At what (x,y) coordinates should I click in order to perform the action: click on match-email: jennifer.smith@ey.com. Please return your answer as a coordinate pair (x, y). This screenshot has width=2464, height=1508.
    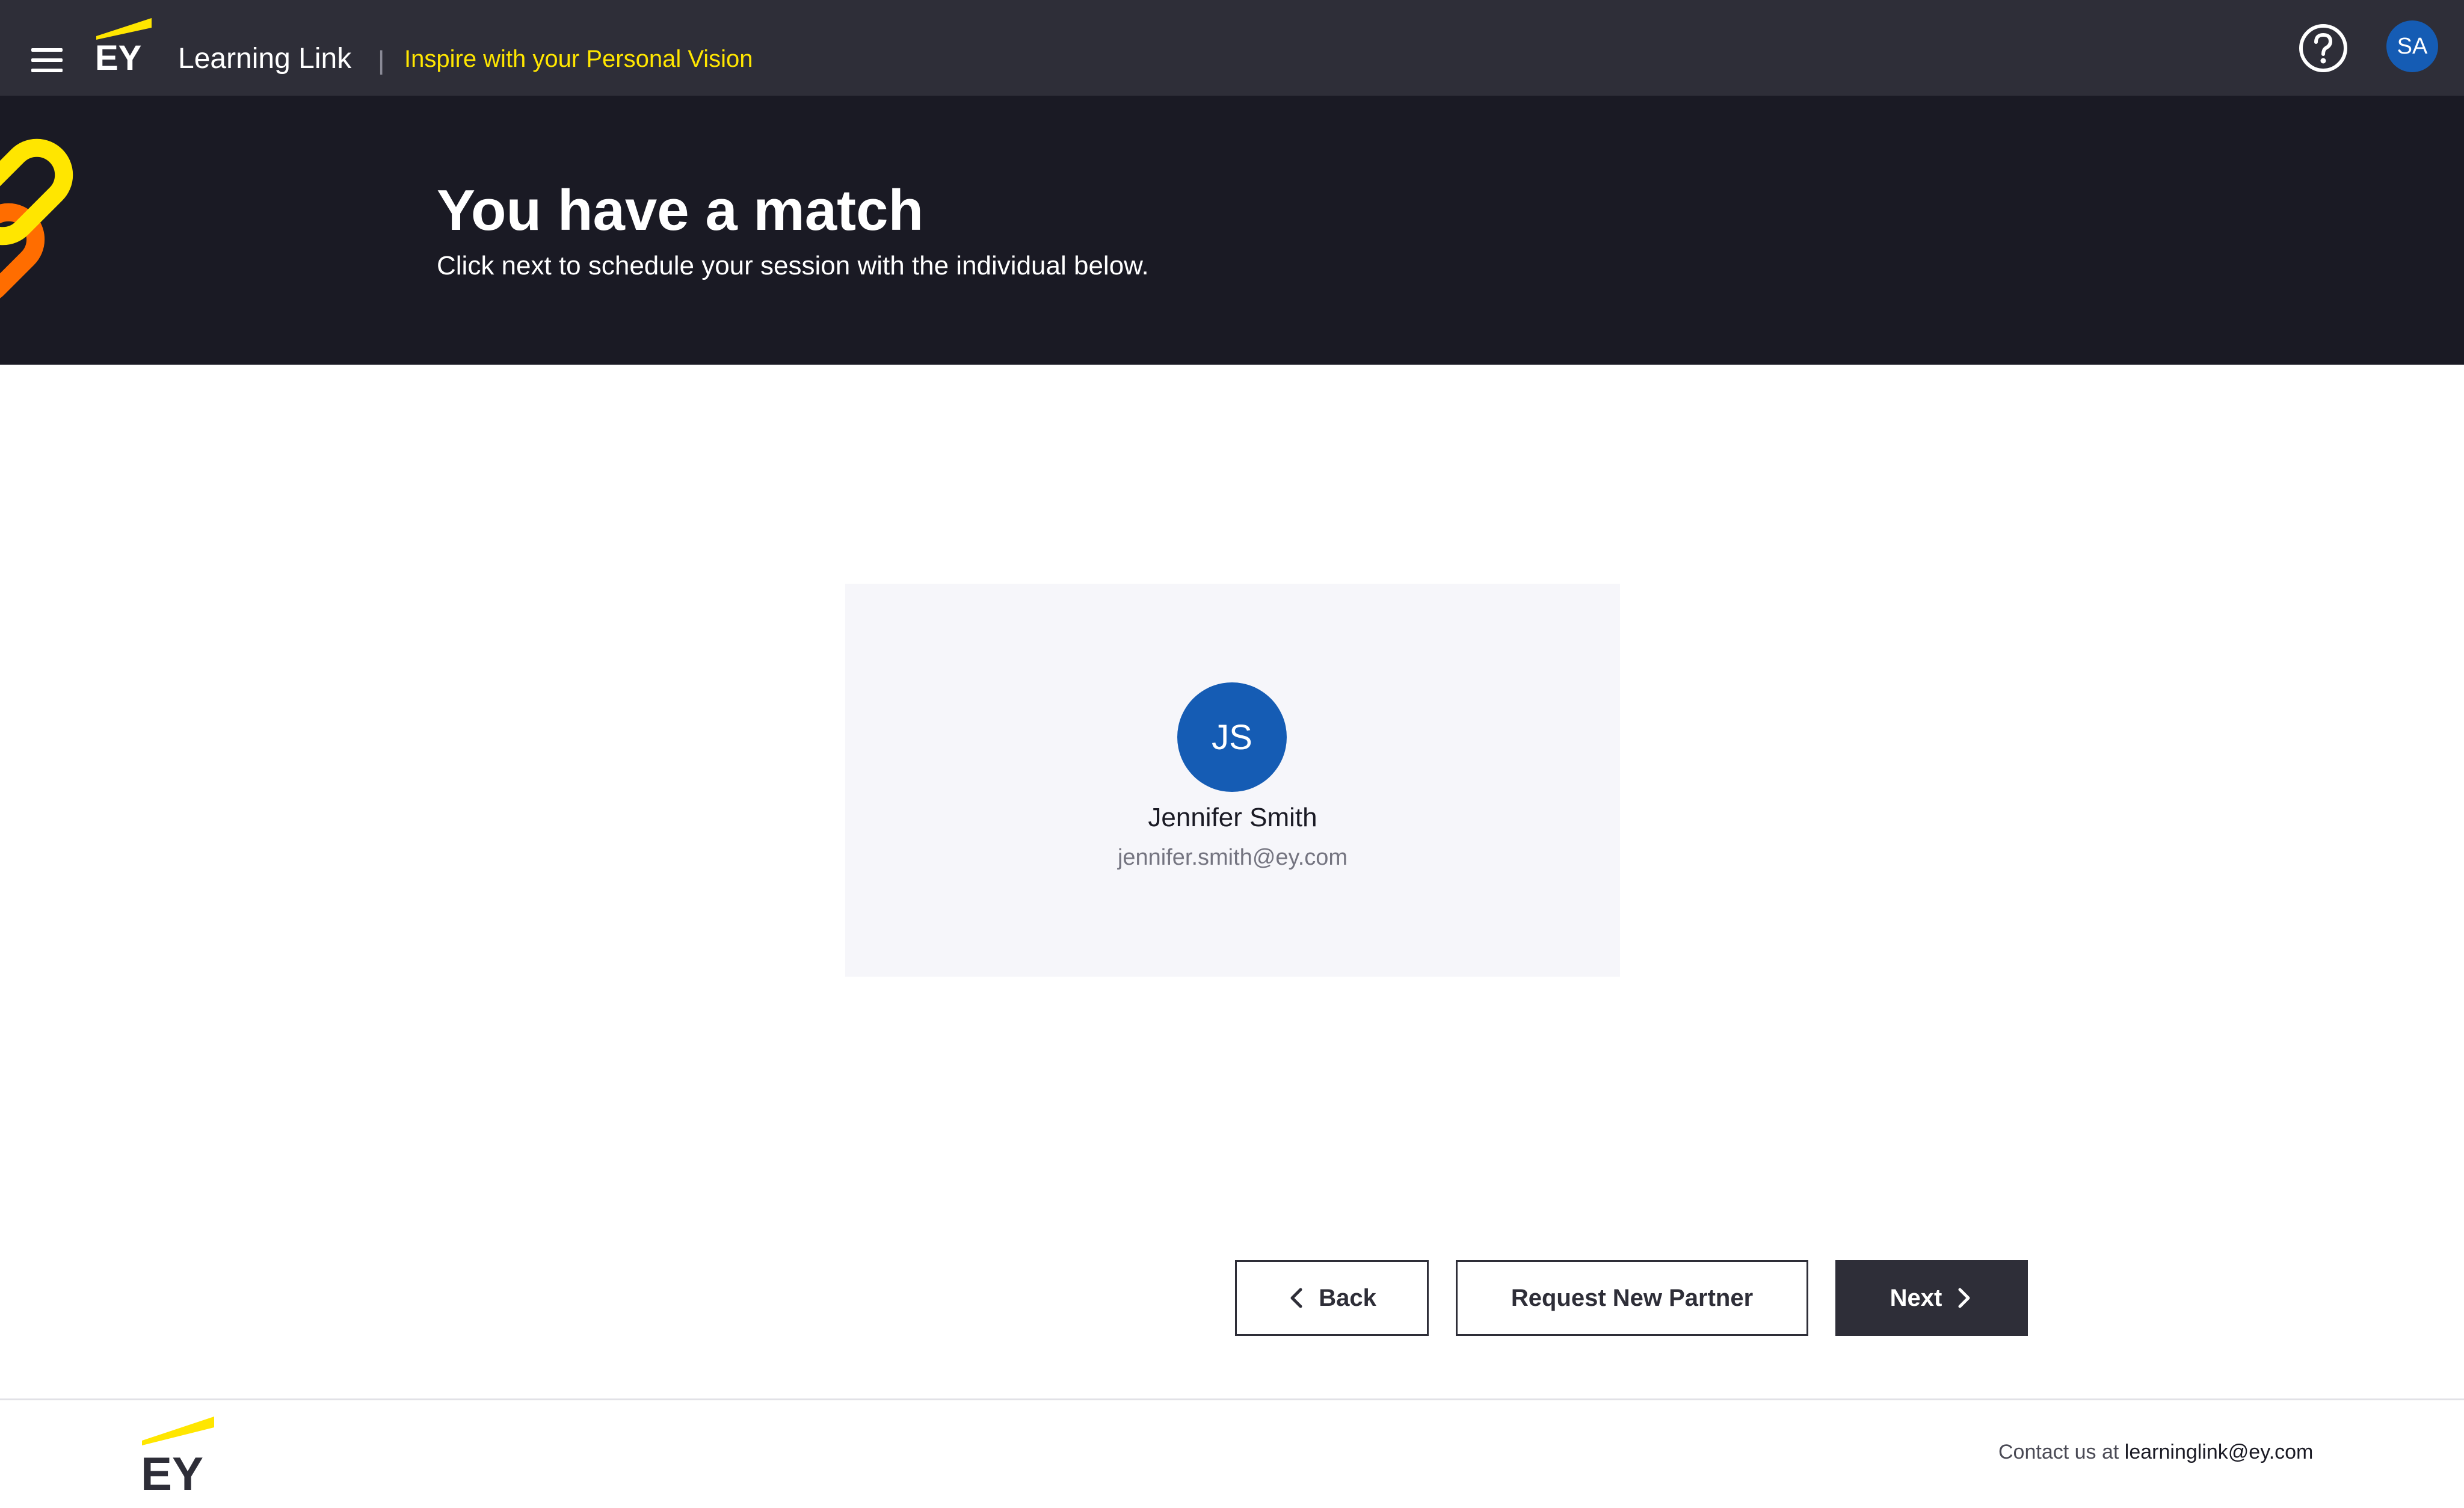
    Looking at the image, I should click on (1233, 857).